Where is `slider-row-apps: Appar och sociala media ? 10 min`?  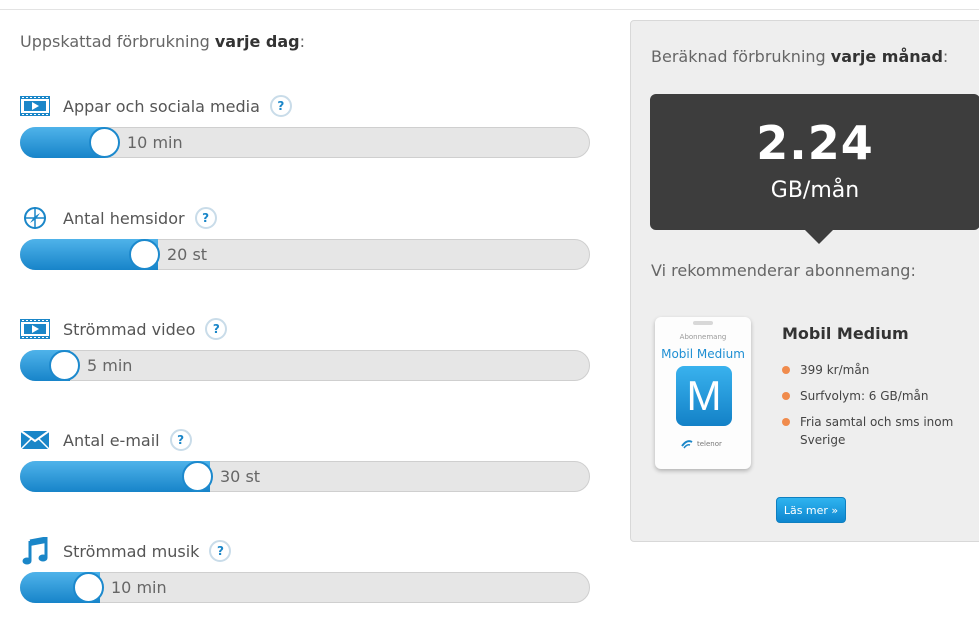 slider-row-apps: Appar och sociala media ? 10 min is located at coordinates (305, 142).